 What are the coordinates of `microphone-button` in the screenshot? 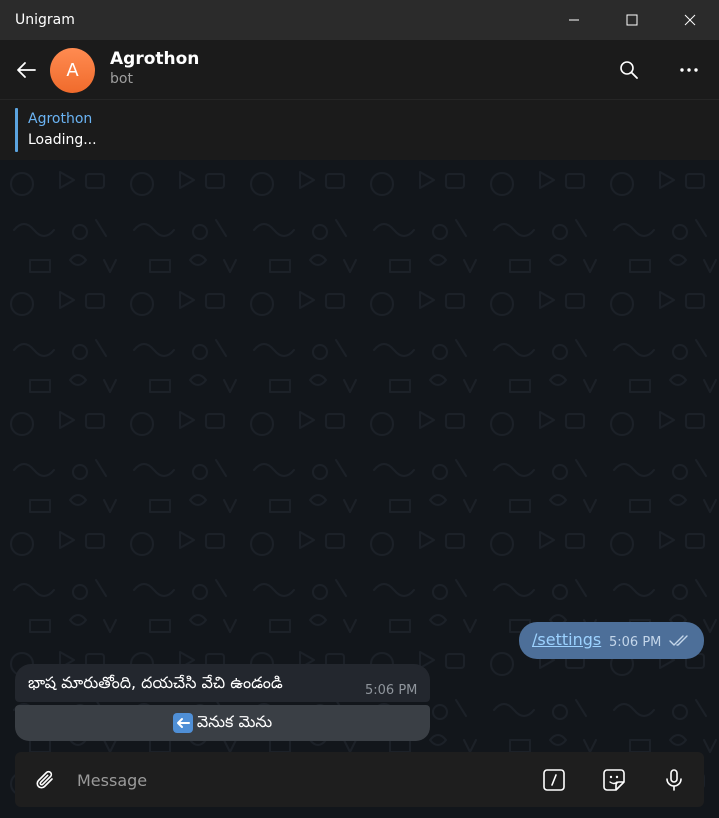 It's located at (674, 780).